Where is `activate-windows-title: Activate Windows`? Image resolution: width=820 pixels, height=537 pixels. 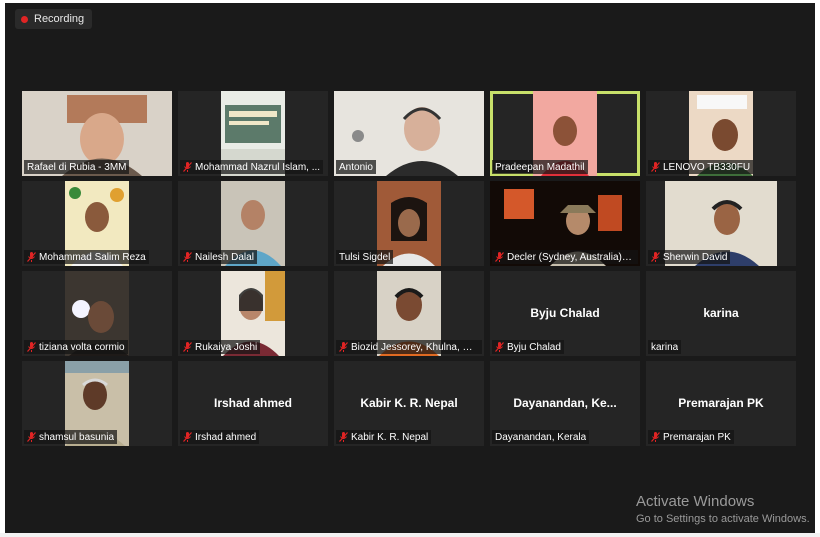
activate-windows-title: Activate Windows is located at coordinates (695, 501).